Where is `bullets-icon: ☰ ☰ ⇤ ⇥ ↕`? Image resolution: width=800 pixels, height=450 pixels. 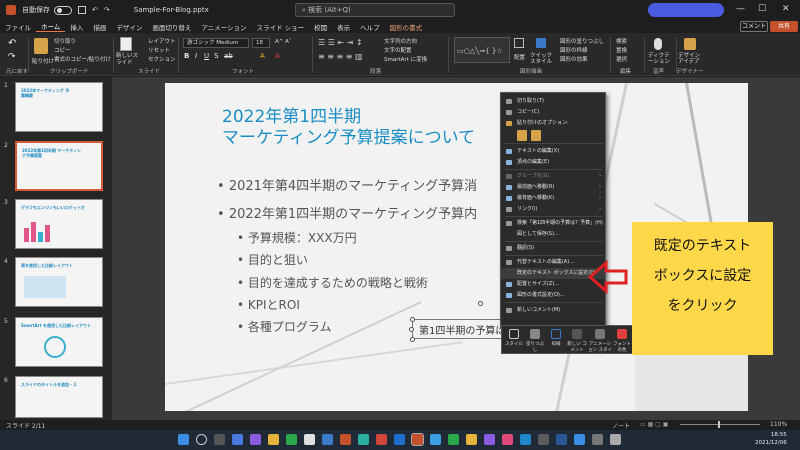
bullets-icon: ☰ ☰ ⇤ ⇥ ↕ is located at coordinates (340, 42).